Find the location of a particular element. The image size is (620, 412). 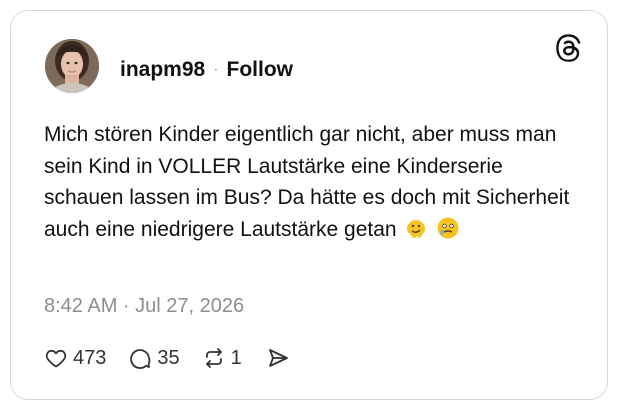

username: inapm98 is located at coordinates (162, 70).